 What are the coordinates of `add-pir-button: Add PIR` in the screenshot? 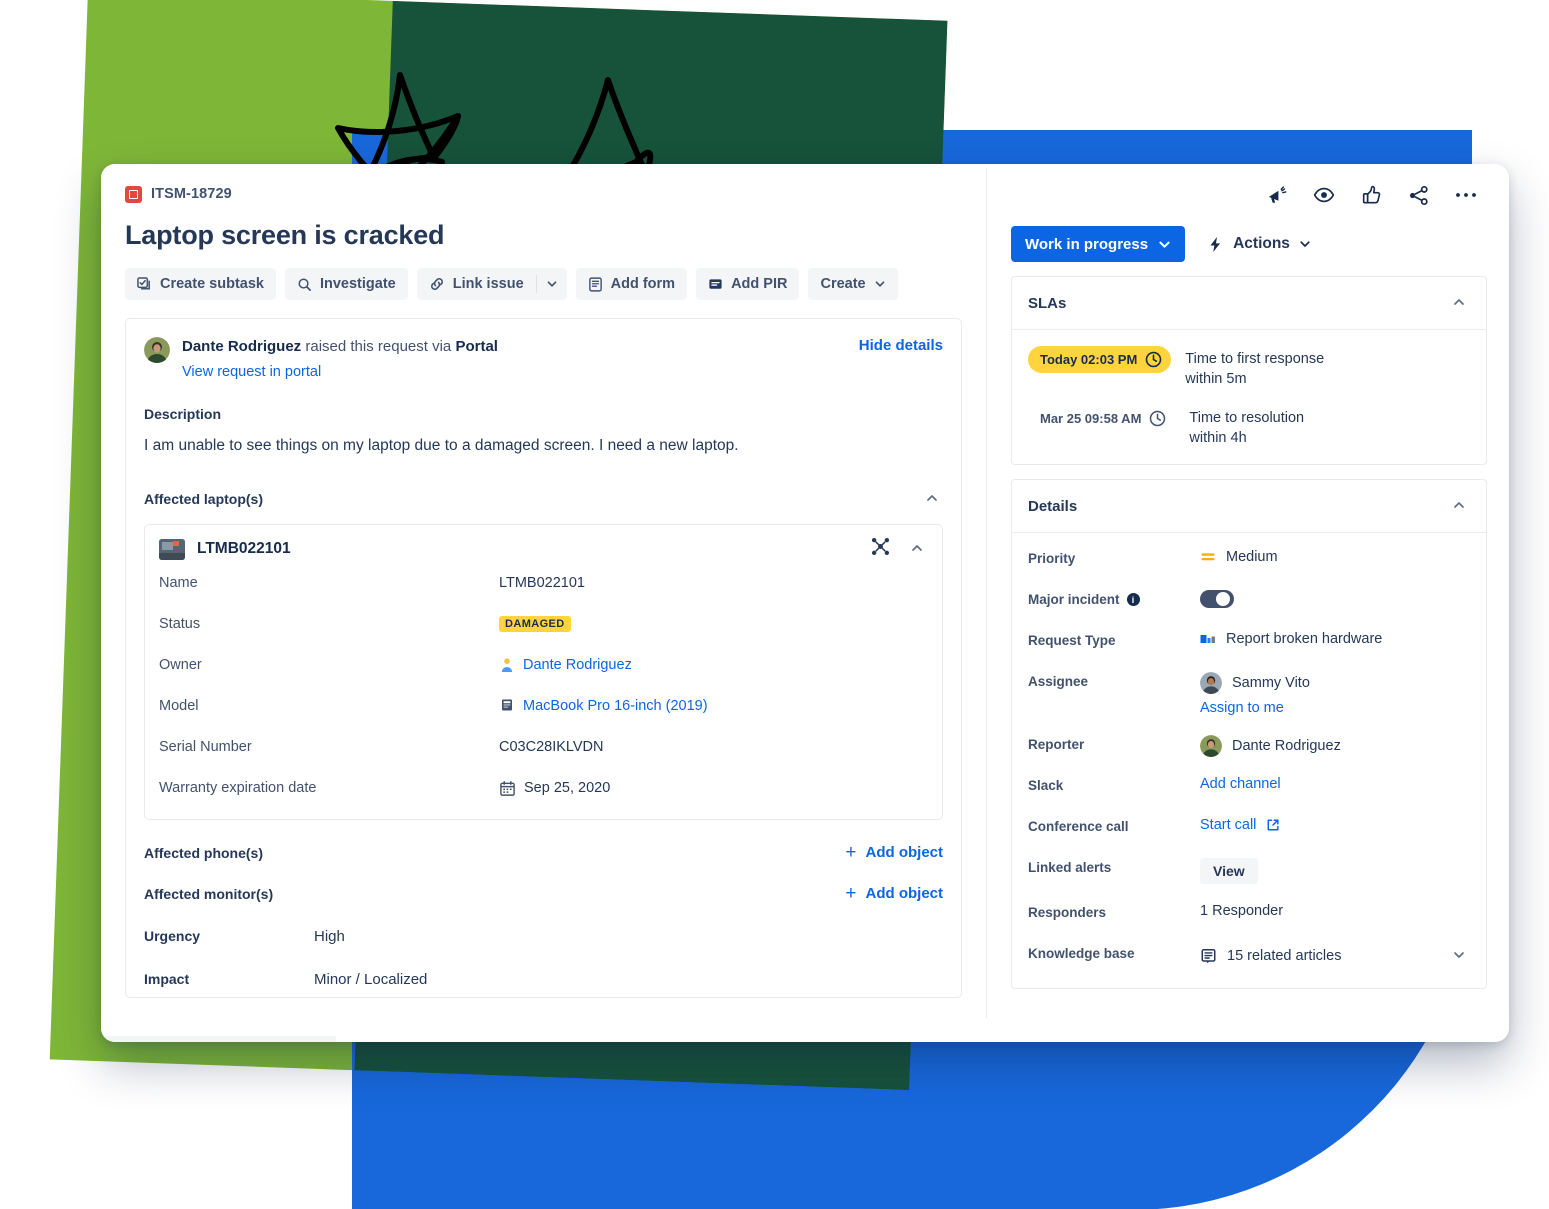 It's located at (748, 284).